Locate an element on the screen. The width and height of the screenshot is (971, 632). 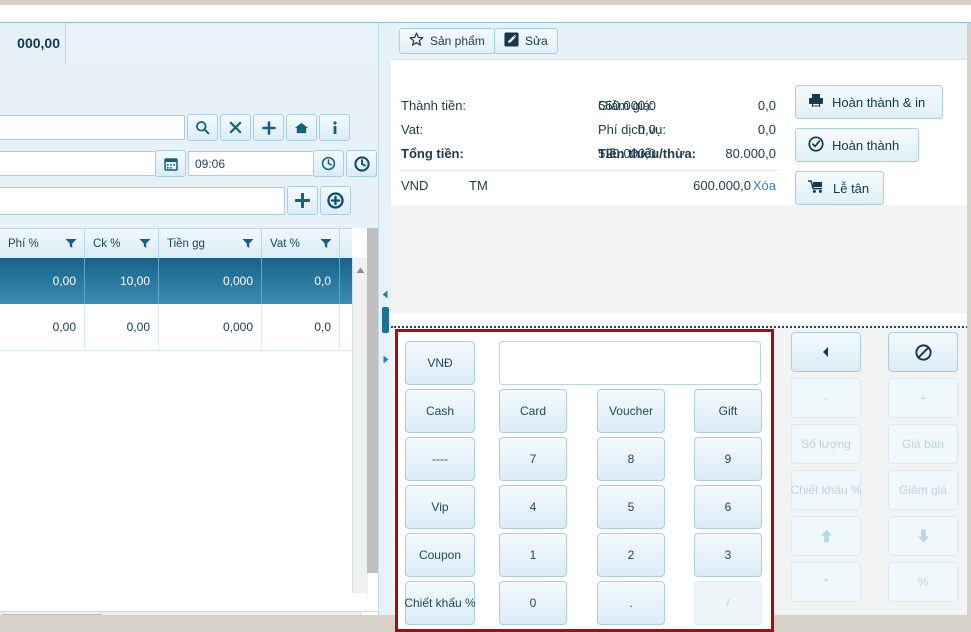
window-top-edge is located at coordinates (485, 2).